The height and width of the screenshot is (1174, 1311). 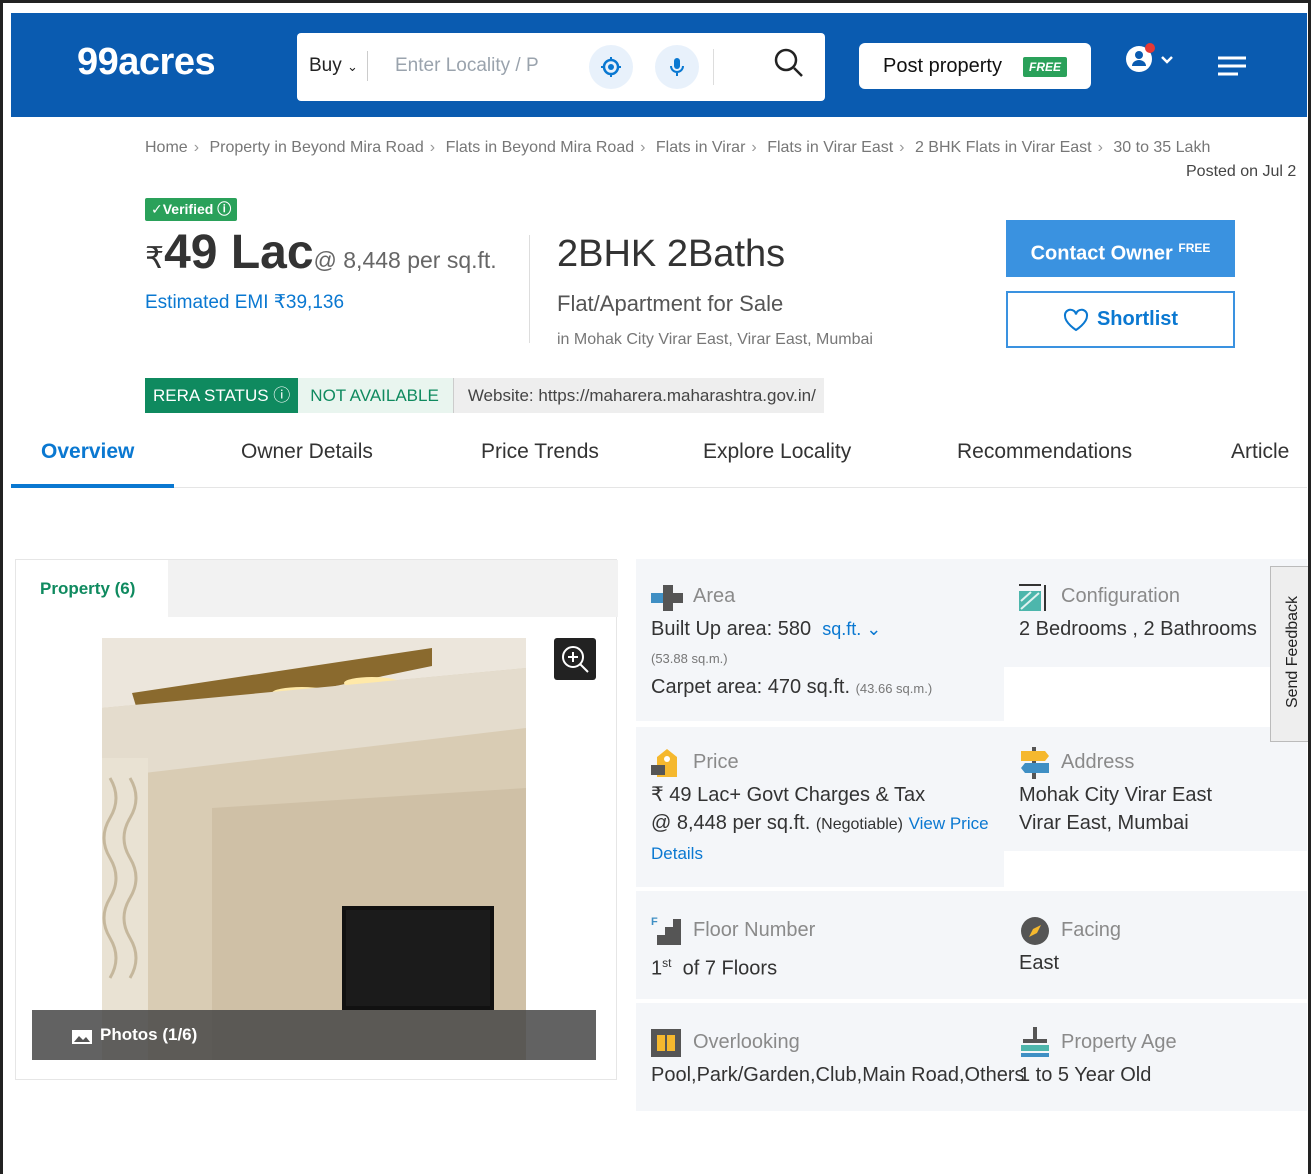 What do you see at coordinates (244, 302) in the screenshot?
I see `estimated-emi-link: Estimated EMI ₹39,136` at bounding box center [244, 302].